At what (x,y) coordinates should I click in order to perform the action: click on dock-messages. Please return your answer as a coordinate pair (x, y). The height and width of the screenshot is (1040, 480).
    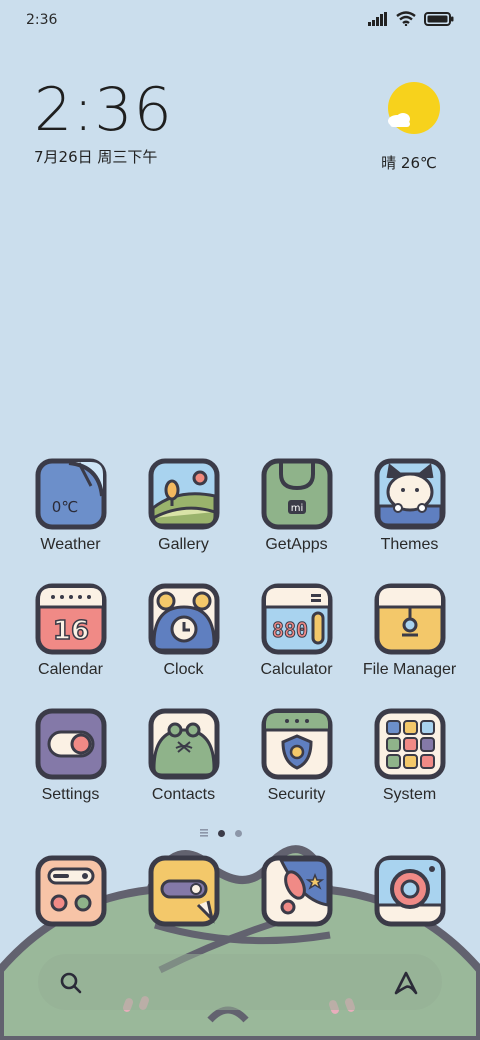
    Looking at the image, I should click on (183, 891).